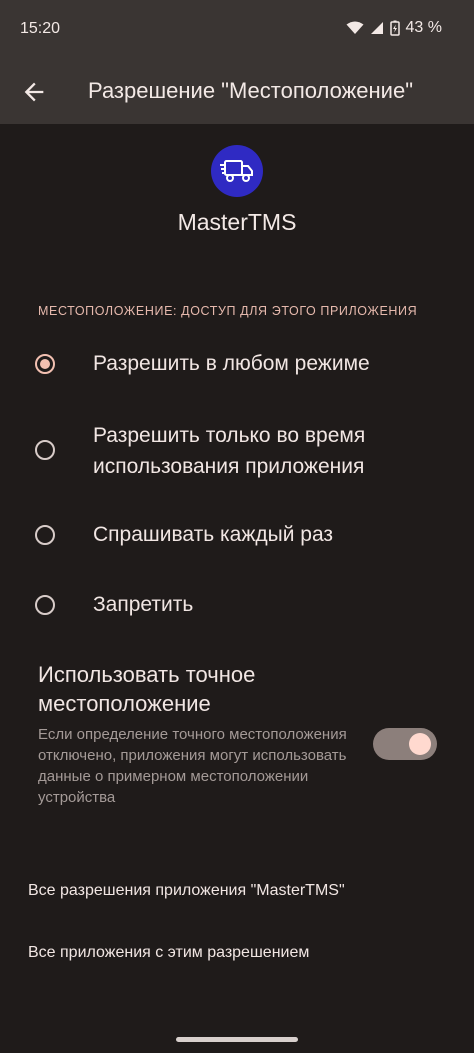 This screenshot has width=474, height=1053. I want to click on status-icons: 43 %, so click(394, 28).